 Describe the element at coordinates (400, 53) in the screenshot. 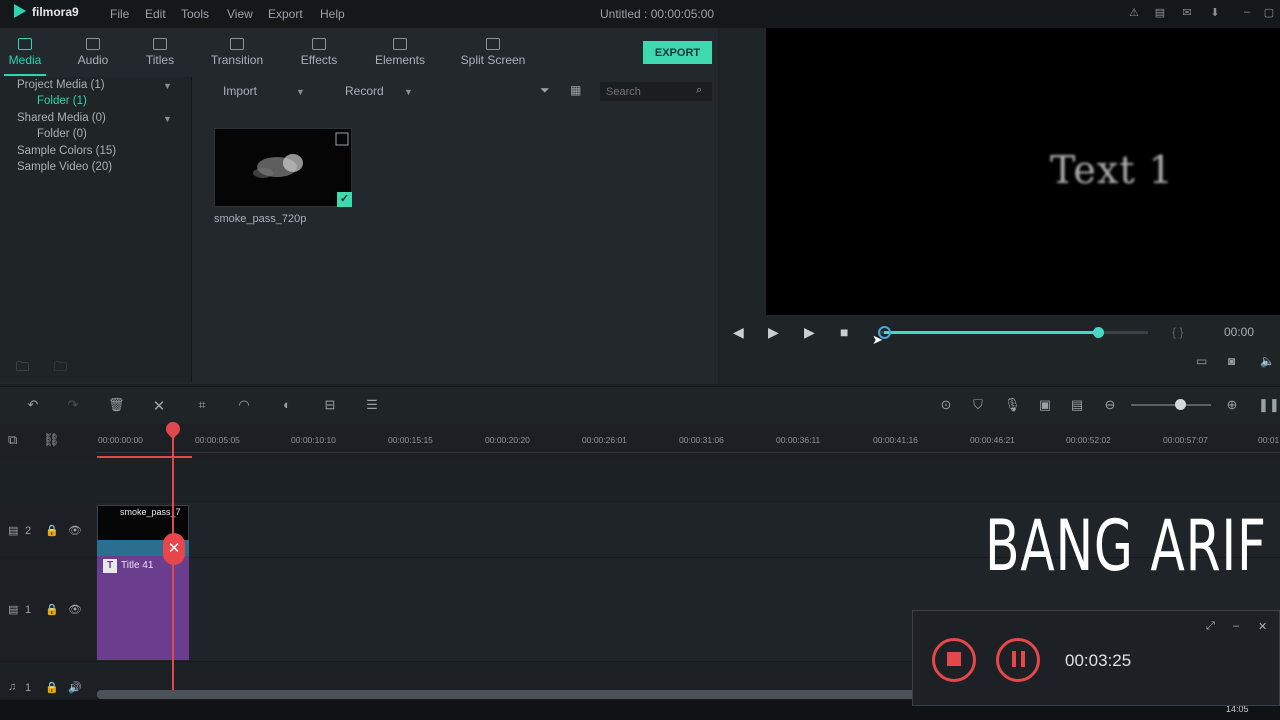

I see `tab-elements: Elements` at that location.